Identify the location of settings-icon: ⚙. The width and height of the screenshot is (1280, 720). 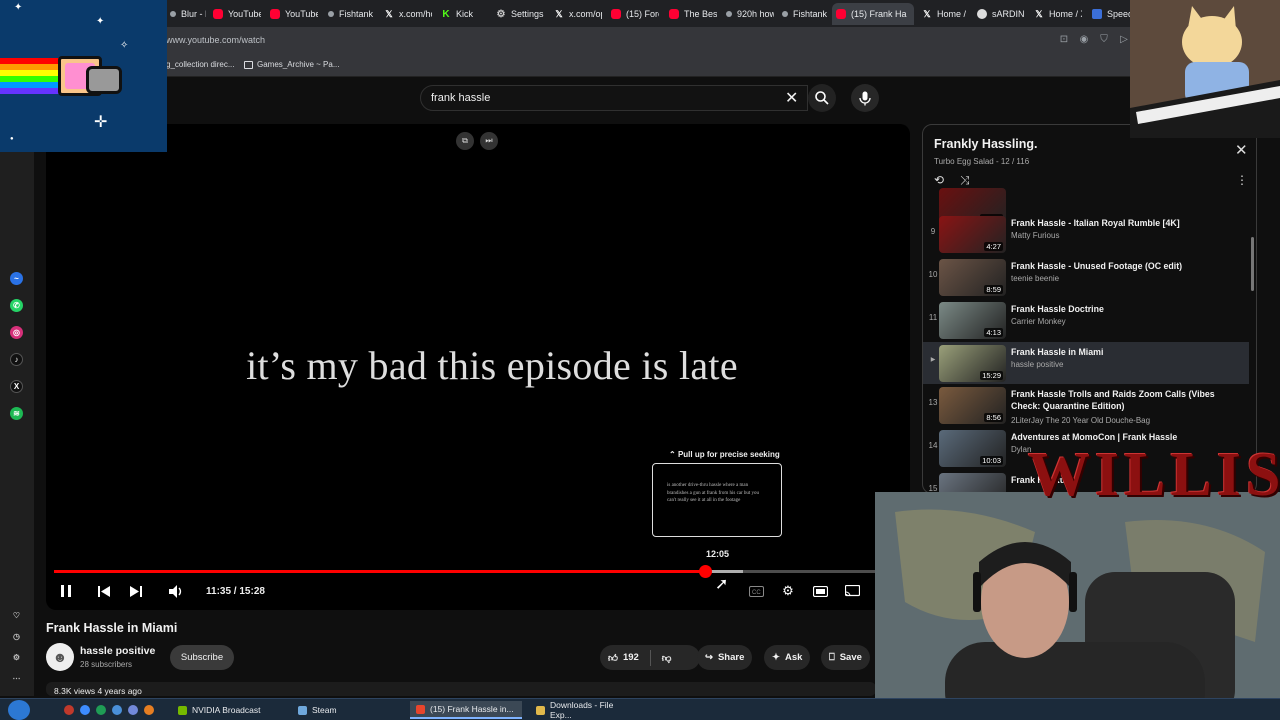
(16, 657).